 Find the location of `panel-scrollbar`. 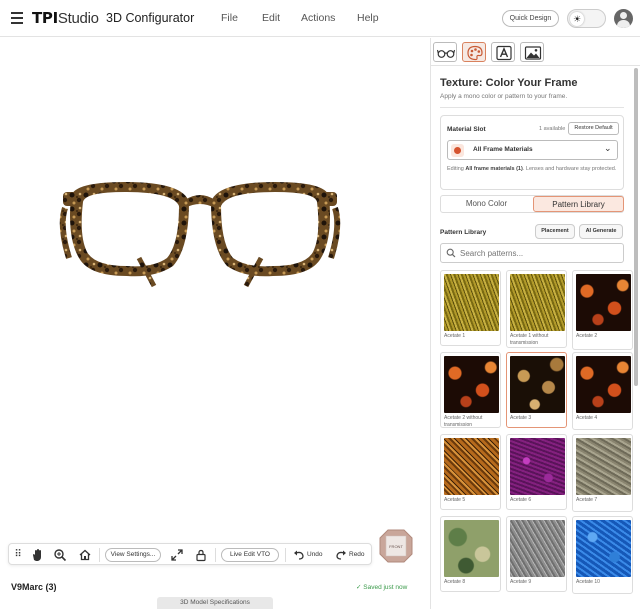

panel-scrollbar is located at coordinates (636, 334).